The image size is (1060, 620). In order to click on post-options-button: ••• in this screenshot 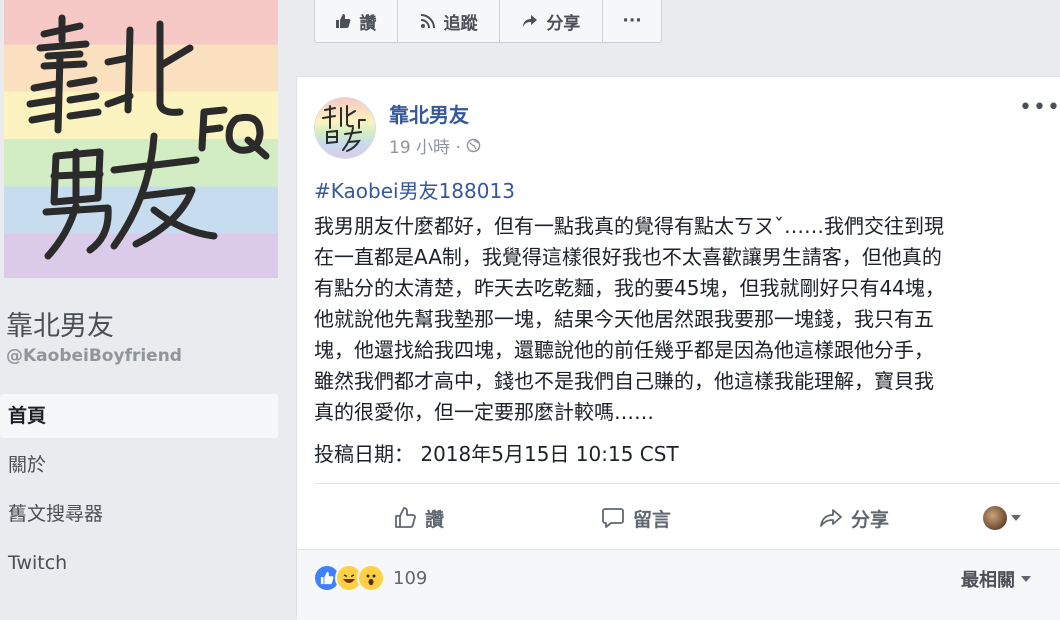, I will do `click(1039, 107)`.